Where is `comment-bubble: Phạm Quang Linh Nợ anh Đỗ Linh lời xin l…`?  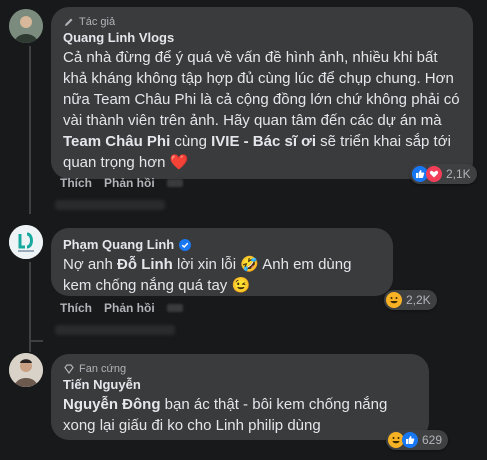 comment-bubble: Phạm Quang Linh Nợ anh Đỗ Linh lời xin l… is located at coordinates (222, 262).